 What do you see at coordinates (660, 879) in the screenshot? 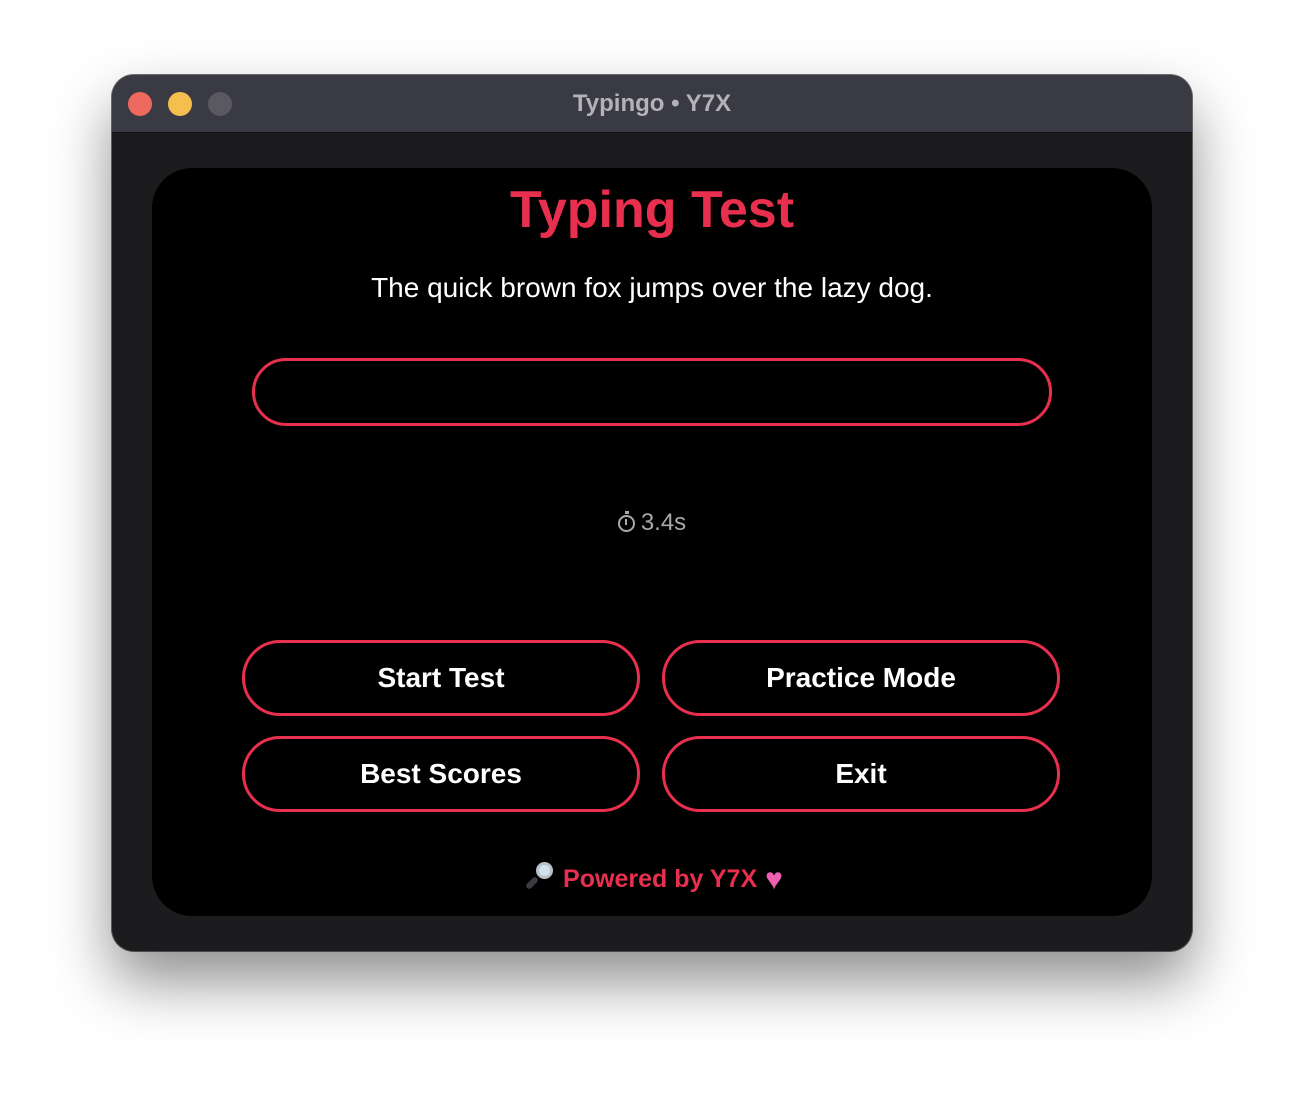
I see `footer-text: Powered by Y7X` at bounding box center [660, 879].